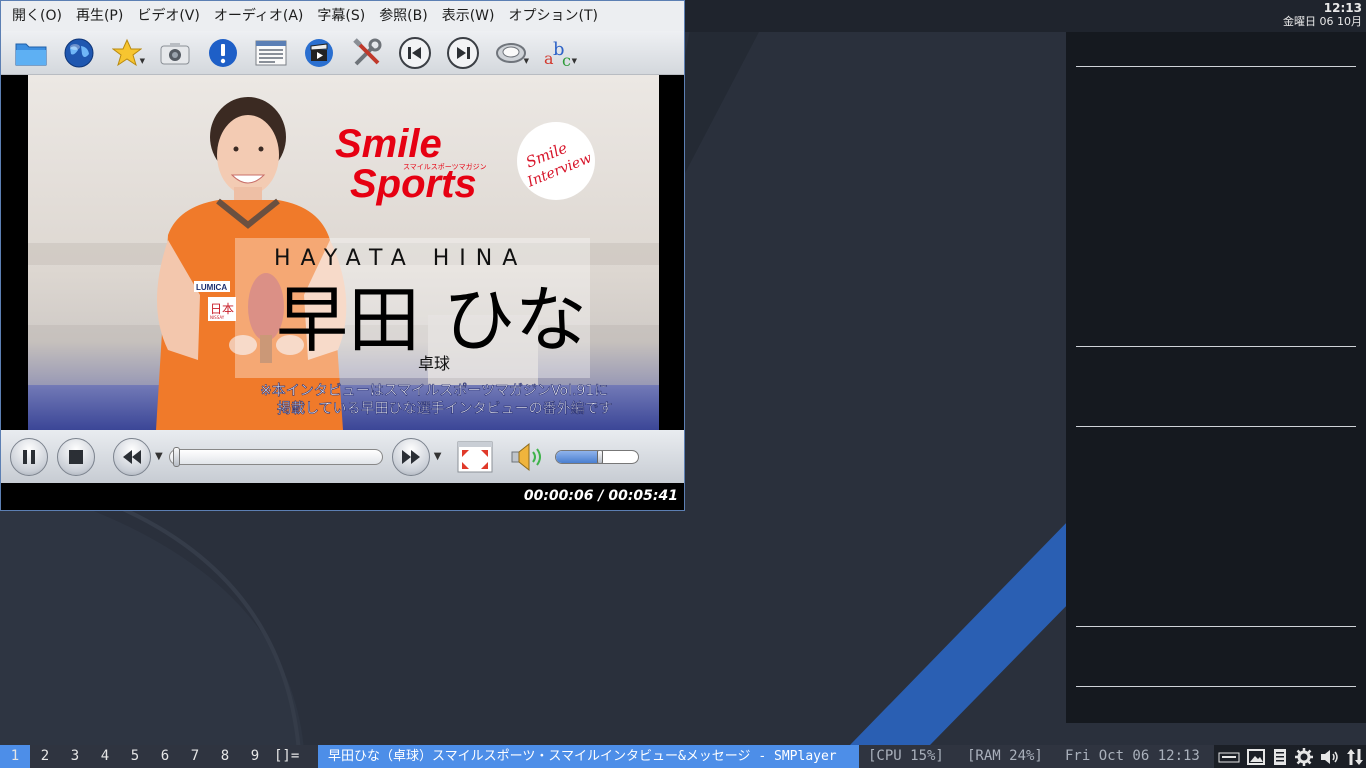  I want to click on keyboard-icon, so click(1229, 757).